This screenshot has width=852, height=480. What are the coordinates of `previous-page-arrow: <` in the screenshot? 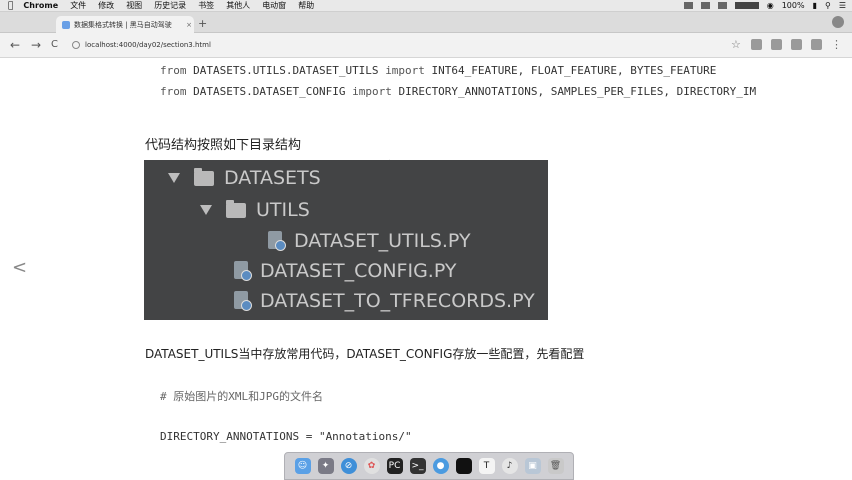 It's located at (19, 267).